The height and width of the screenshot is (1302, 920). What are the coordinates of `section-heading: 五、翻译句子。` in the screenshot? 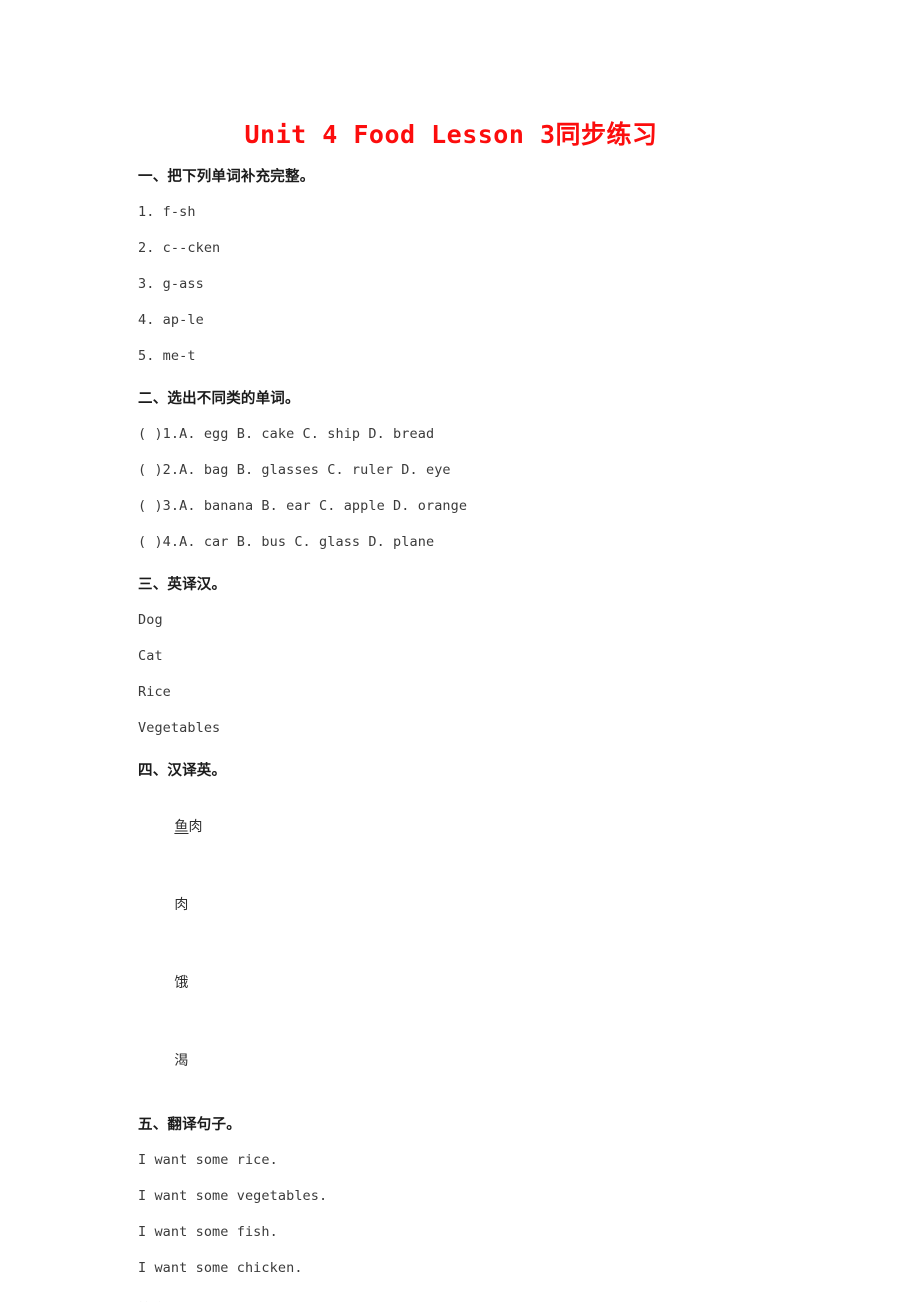 It's located at (189, 1125).